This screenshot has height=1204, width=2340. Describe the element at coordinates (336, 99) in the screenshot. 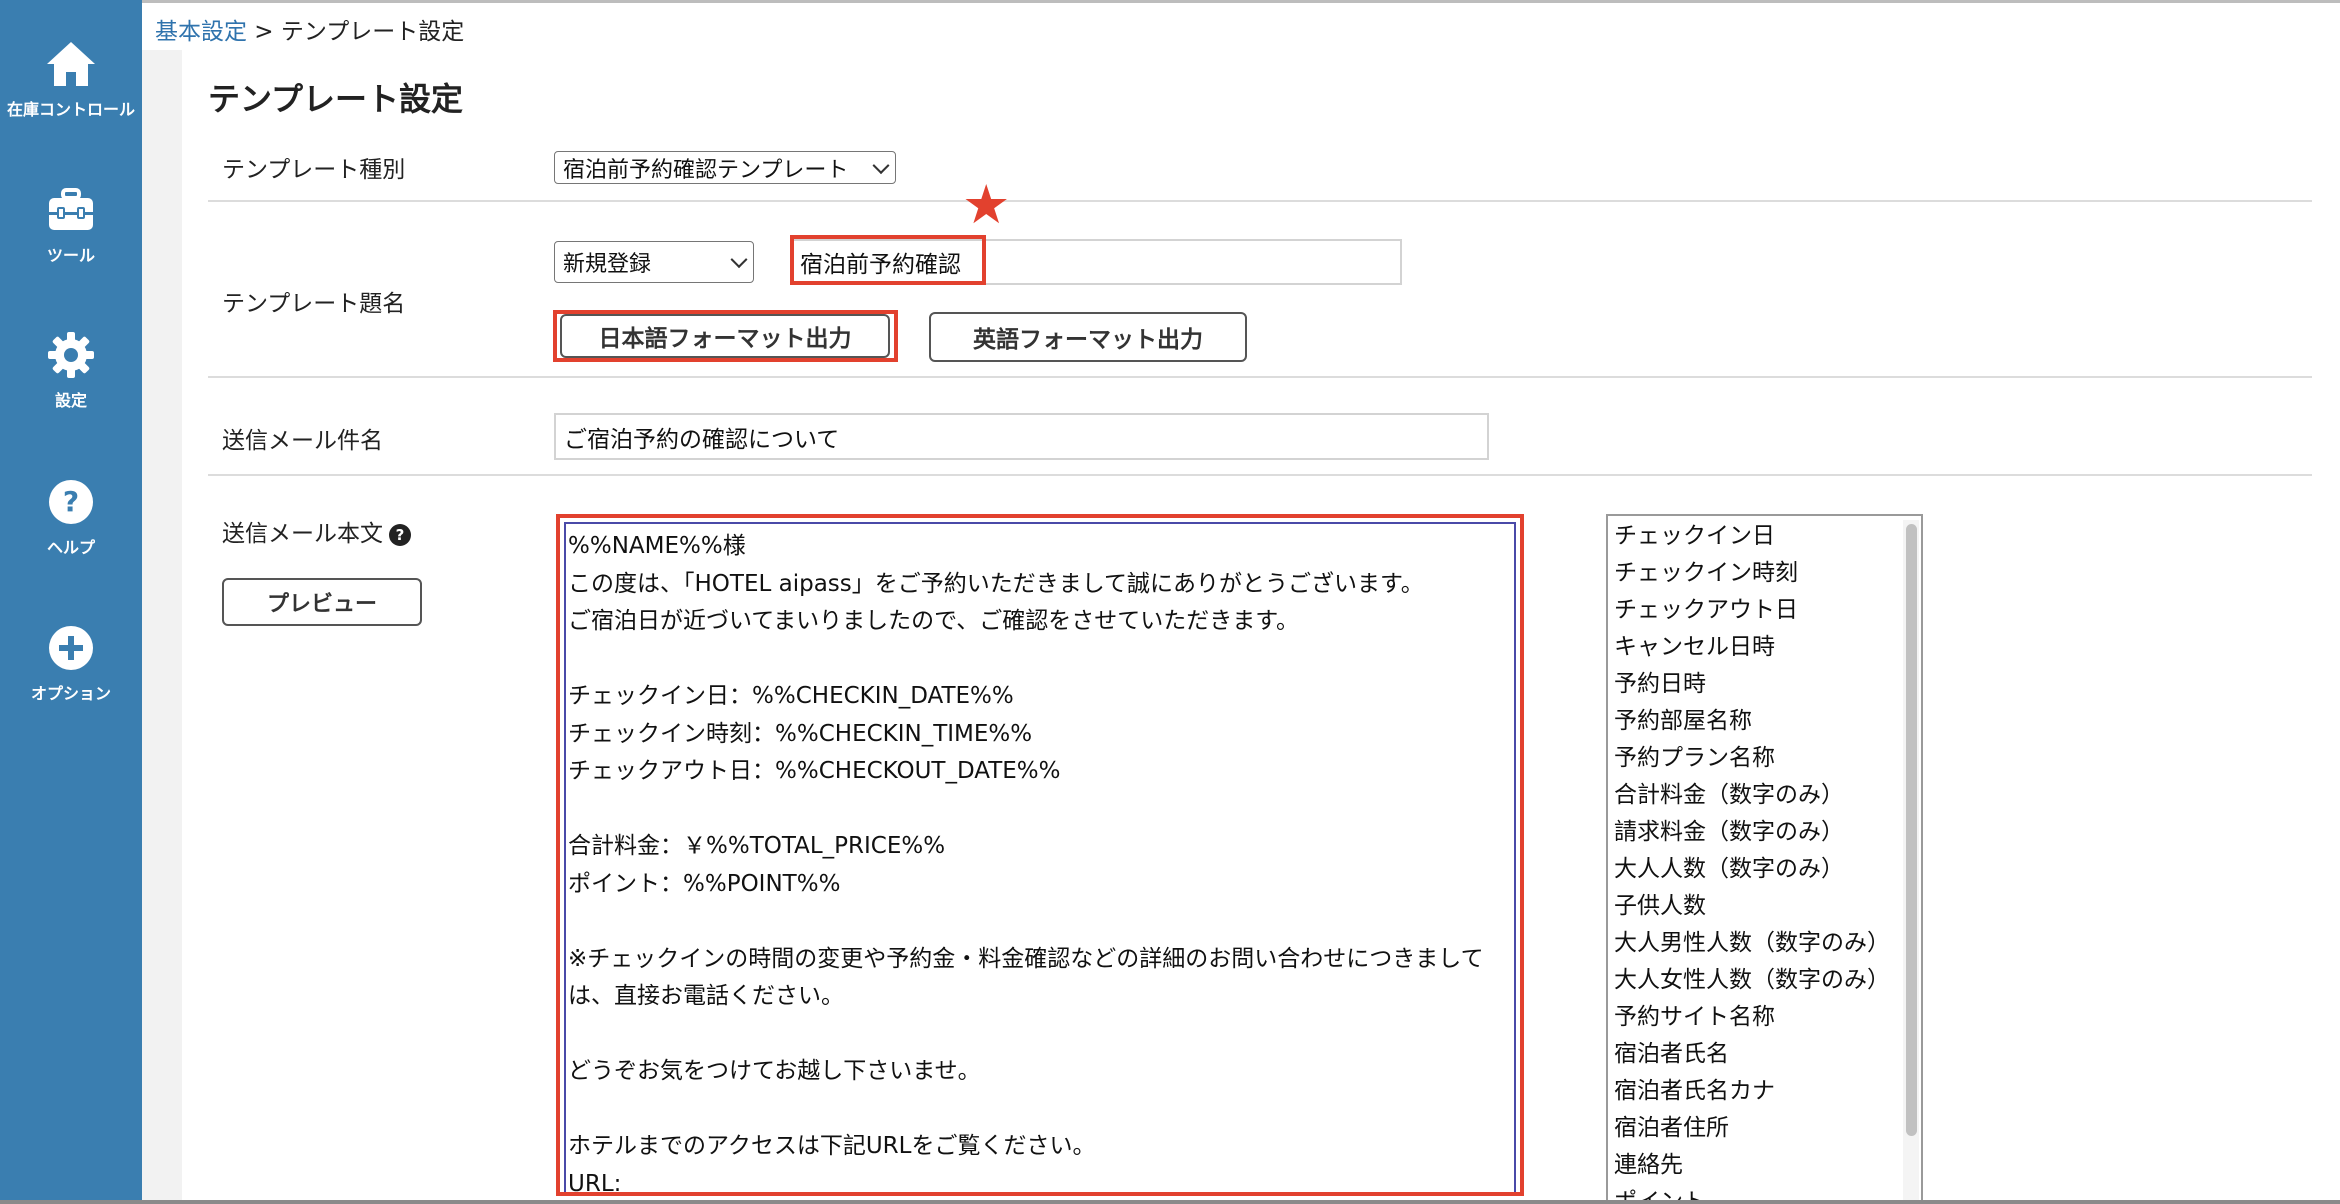

I see `page-title: テンプレート設定` at that location.